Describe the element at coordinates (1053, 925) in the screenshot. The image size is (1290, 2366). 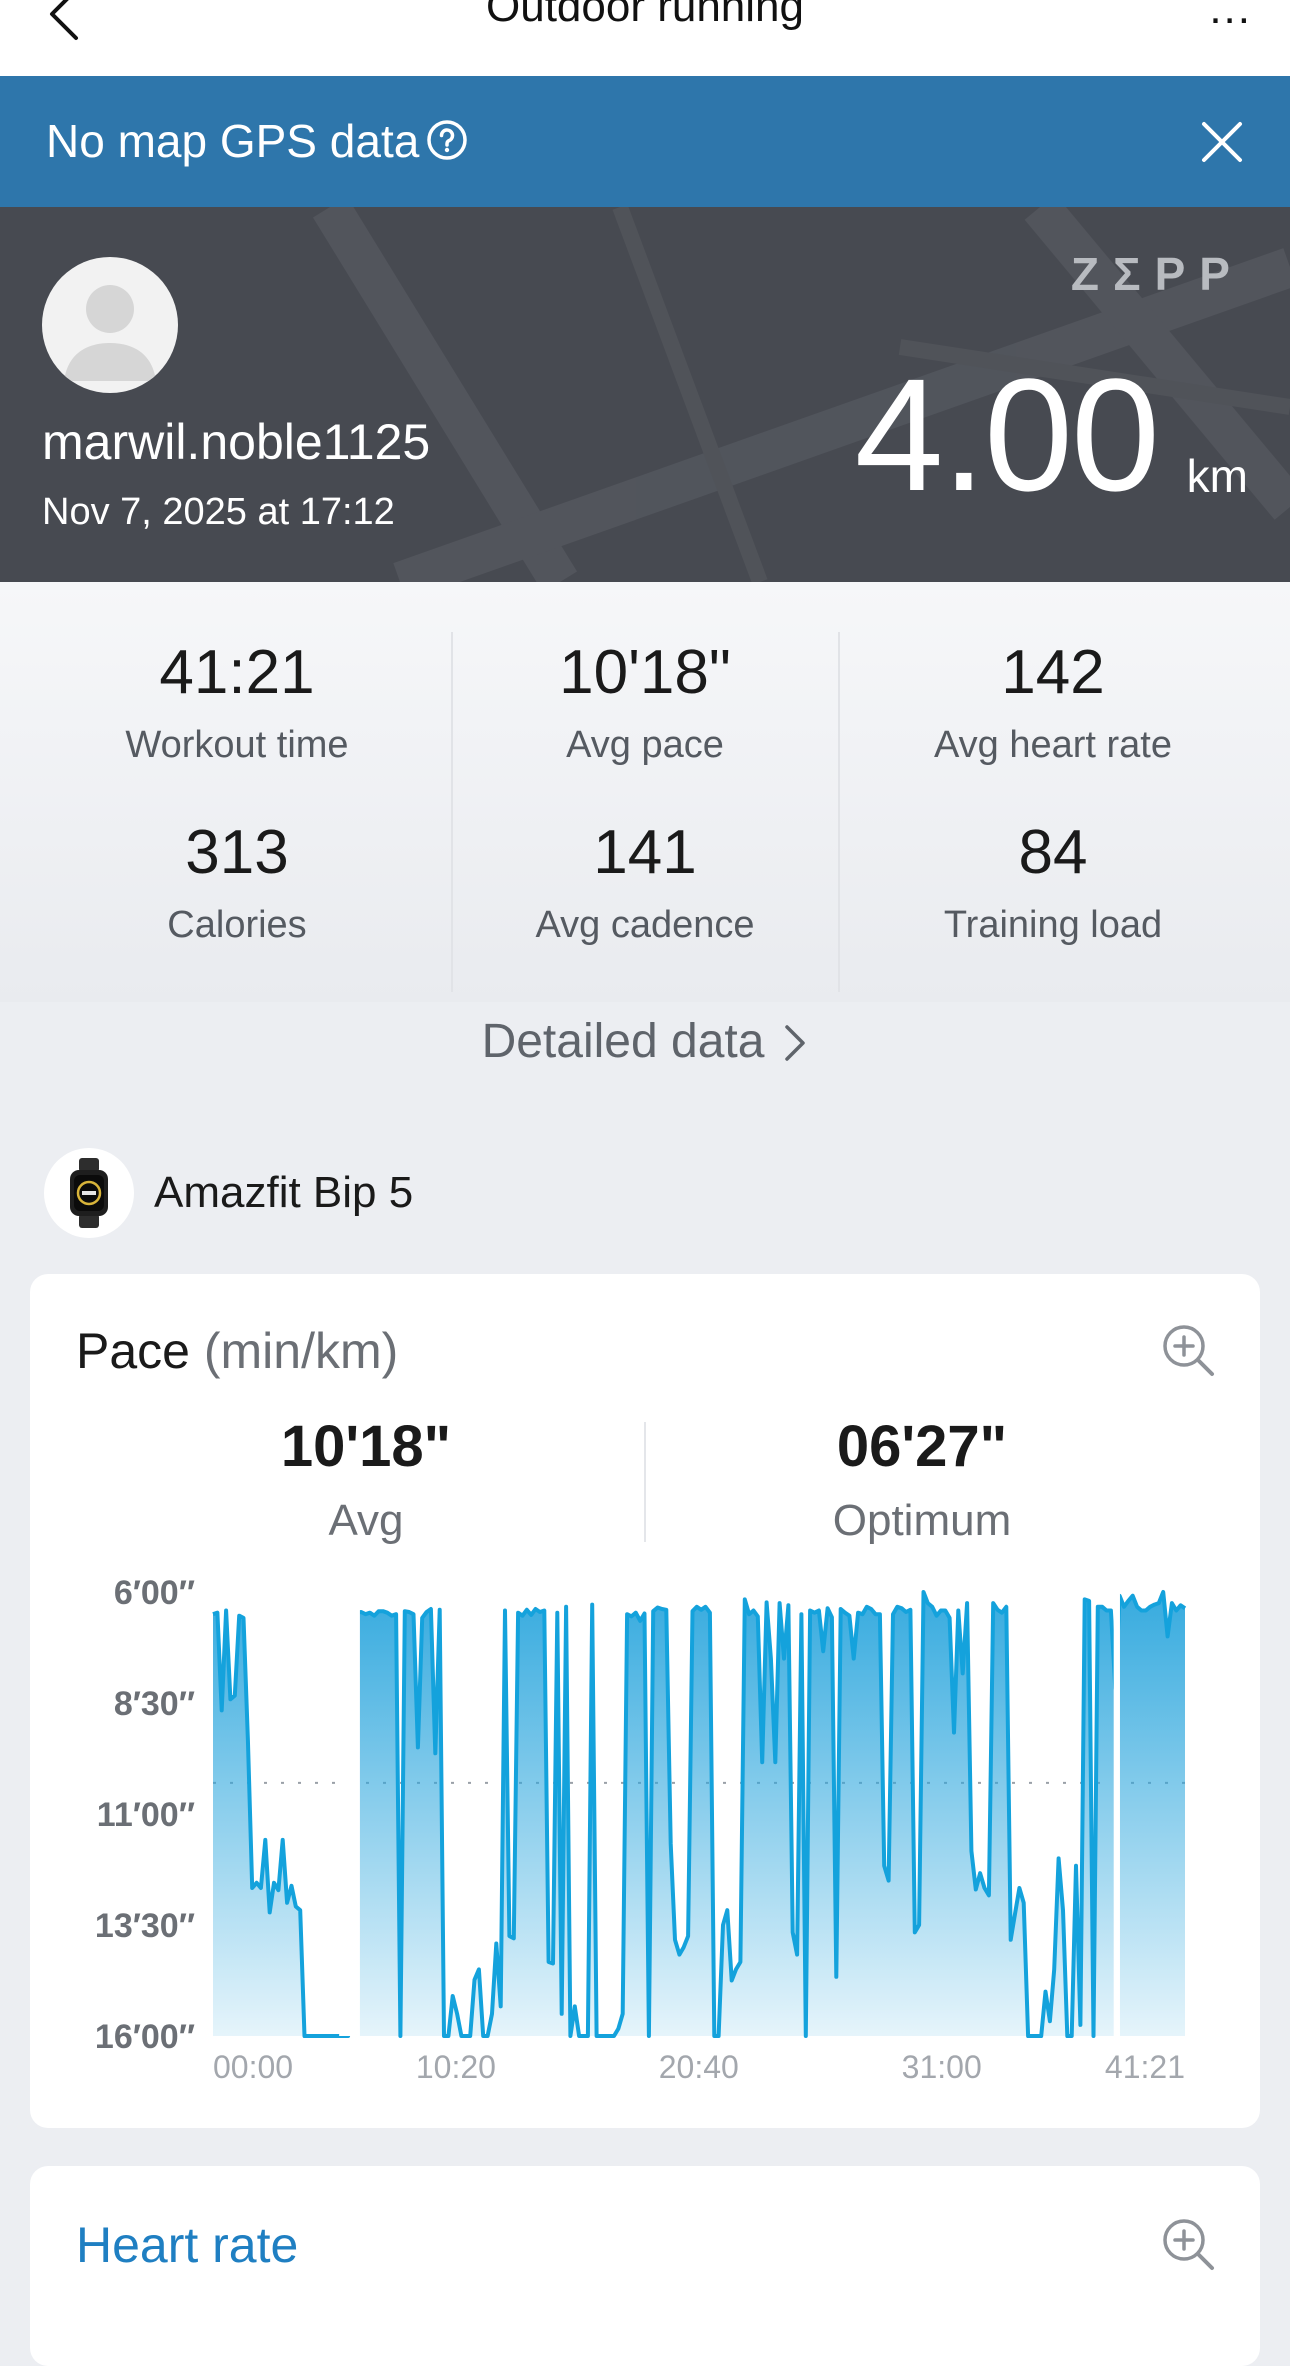
I see `stat-label: Training load` at that location.